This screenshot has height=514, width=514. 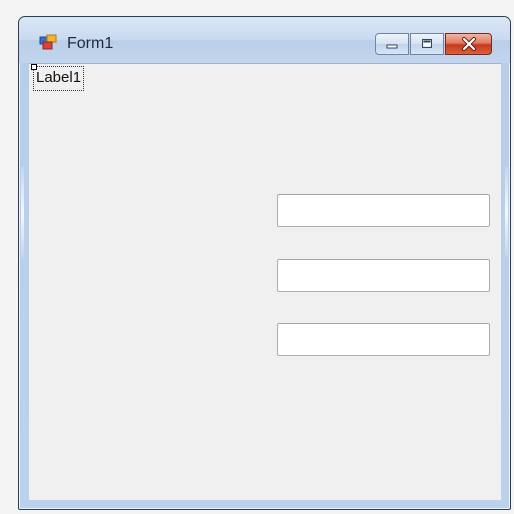 I want to click on close-icon, so click(x=468, y=44).